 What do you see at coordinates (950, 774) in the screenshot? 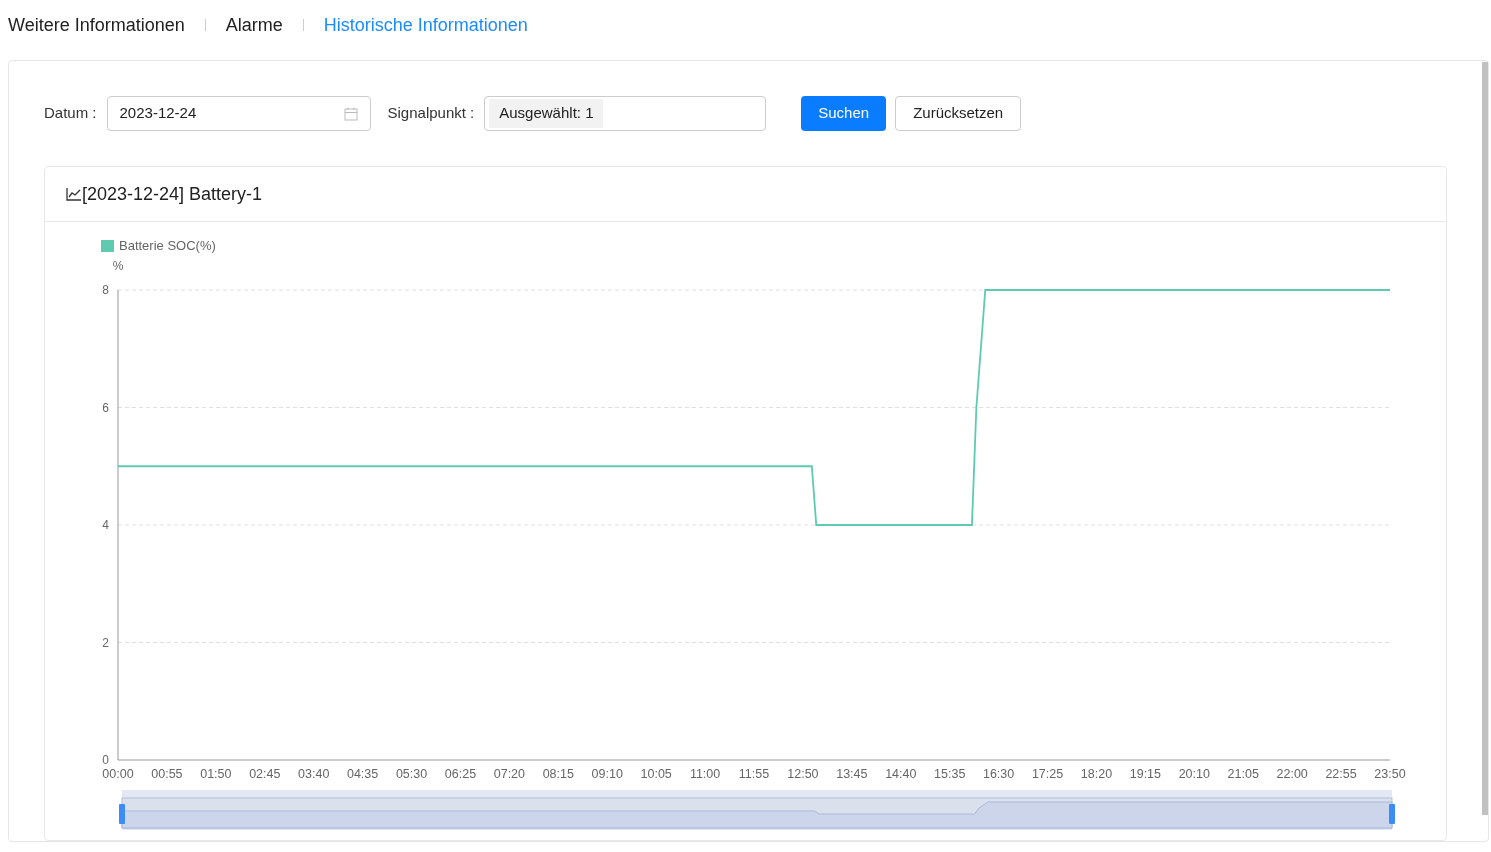
I see `x-tick-label: 15:35` at bounding box center [950, 774].